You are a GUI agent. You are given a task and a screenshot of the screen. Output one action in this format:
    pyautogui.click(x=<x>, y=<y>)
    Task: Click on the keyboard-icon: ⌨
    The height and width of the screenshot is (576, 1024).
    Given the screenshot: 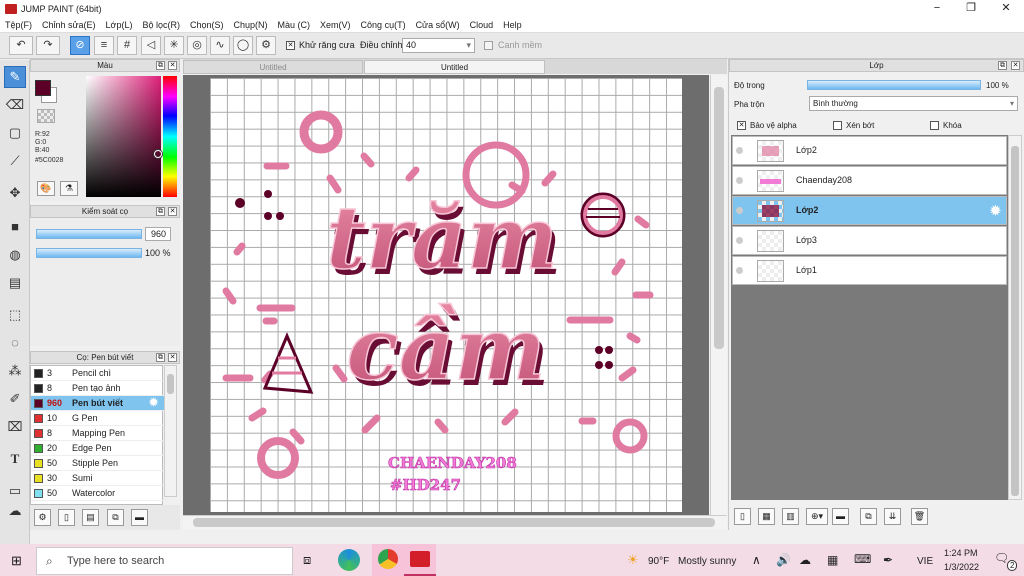 What is the action you would take?
    pyautogui.click(x=862, y=559)
    